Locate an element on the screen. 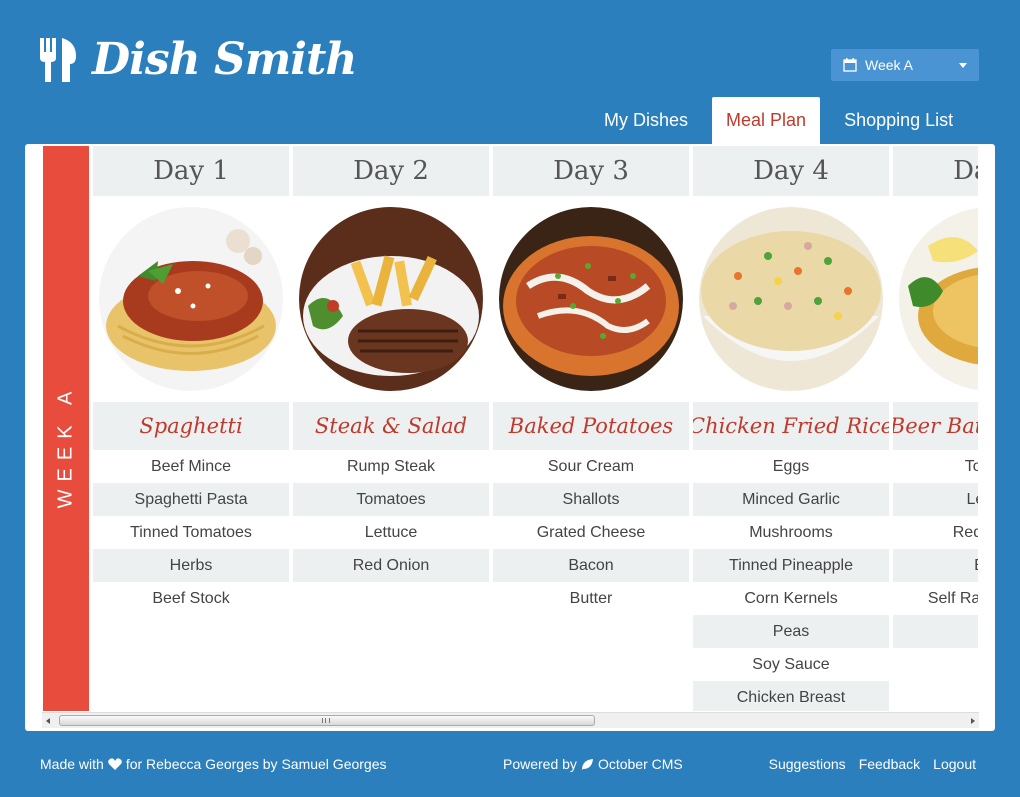 The image size is (1020, 797). spaghetti-image is located at coordinates (191, 299).